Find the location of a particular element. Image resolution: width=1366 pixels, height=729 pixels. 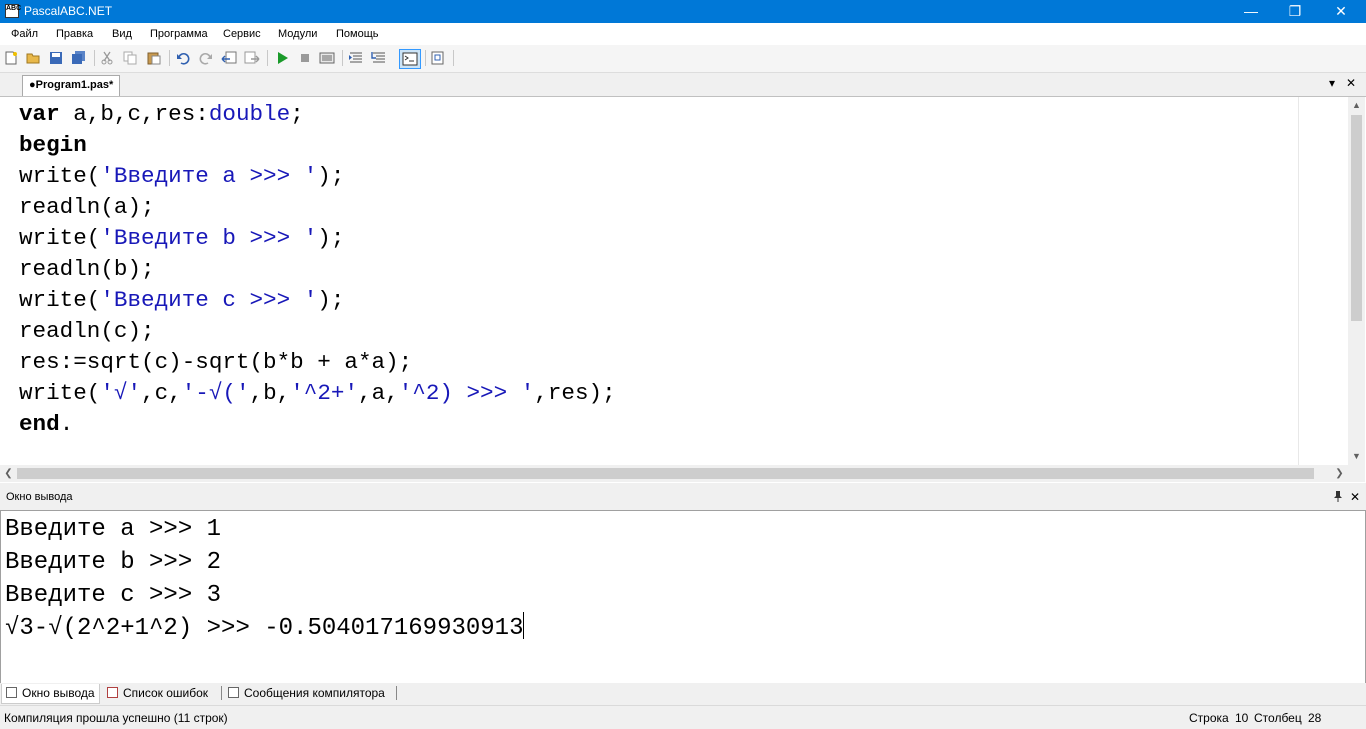

form-designer-icon is located at coordinates (438, 58).